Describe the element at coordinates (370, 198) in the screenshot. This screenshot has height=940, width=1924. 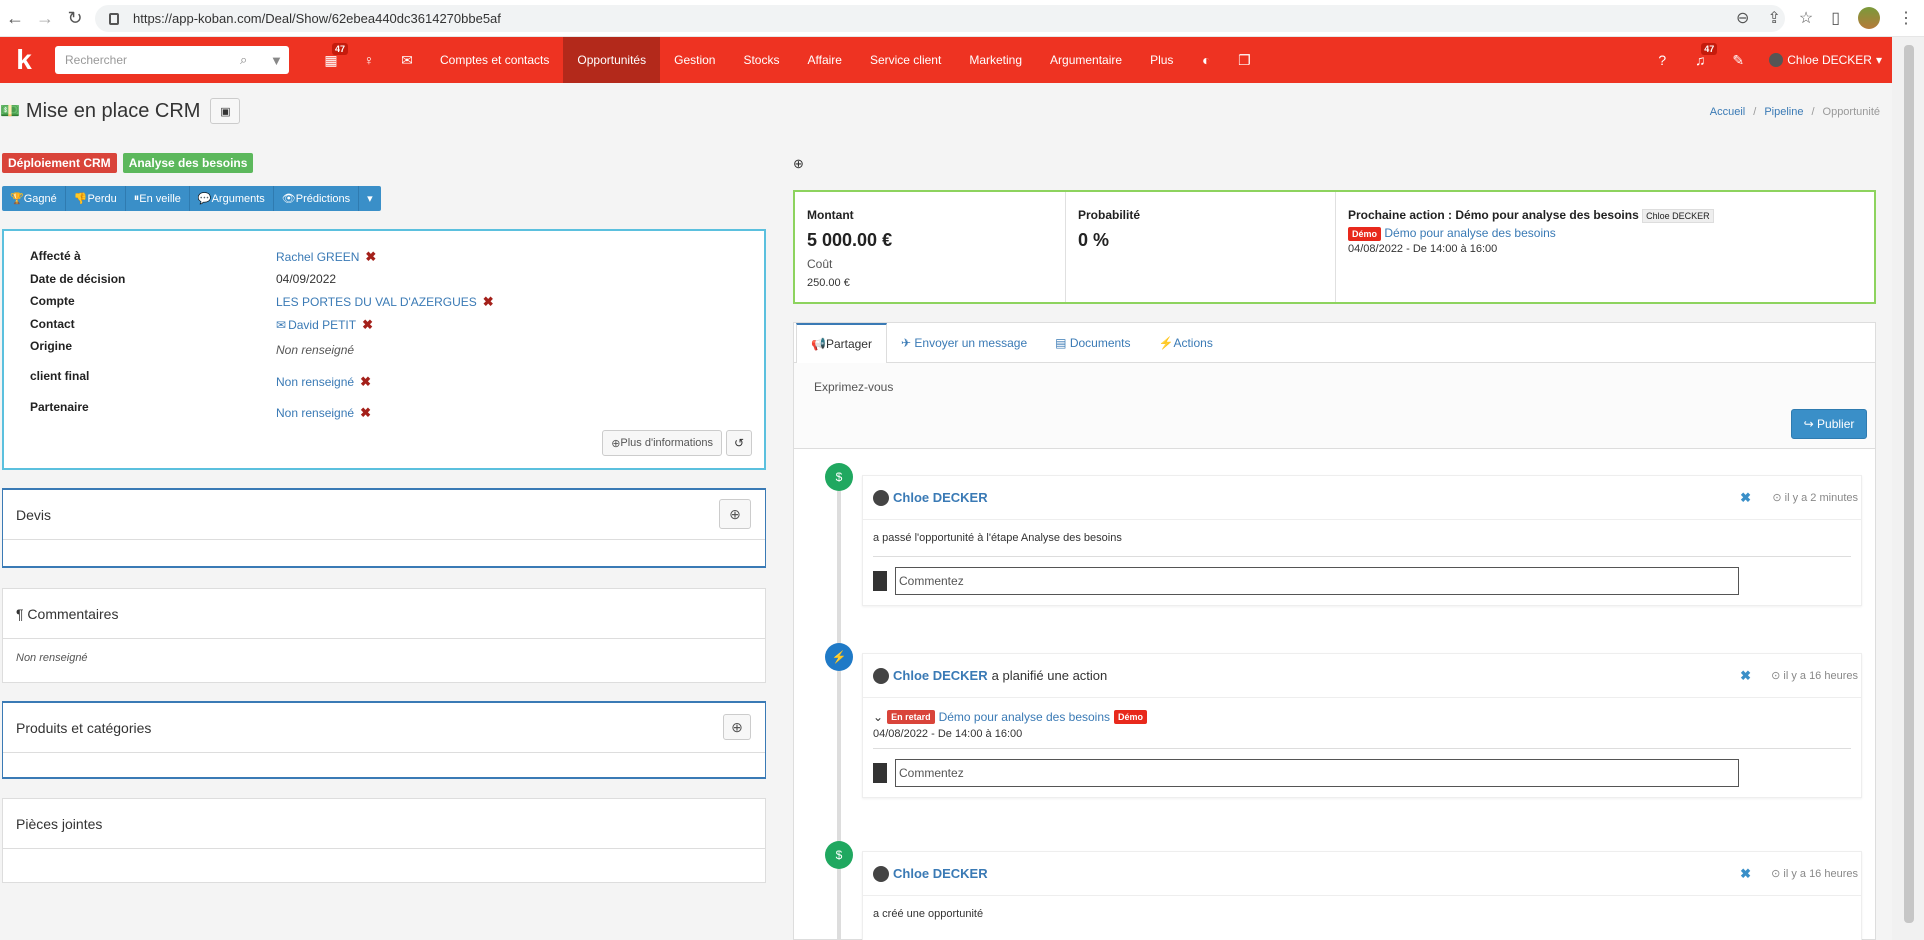
I see `more-actions-dropdown: ▾` at that location.